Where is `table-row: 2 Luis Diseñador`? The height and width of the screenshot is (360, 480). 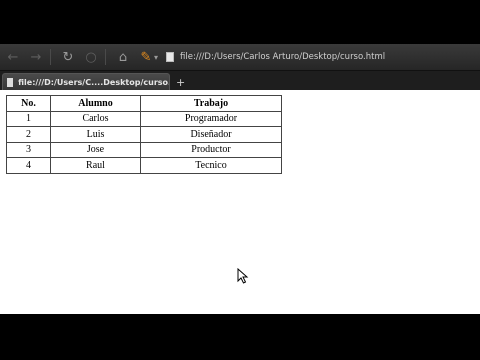 table-row: 2 Luis Diseñador is located at coordinates (144, 134).